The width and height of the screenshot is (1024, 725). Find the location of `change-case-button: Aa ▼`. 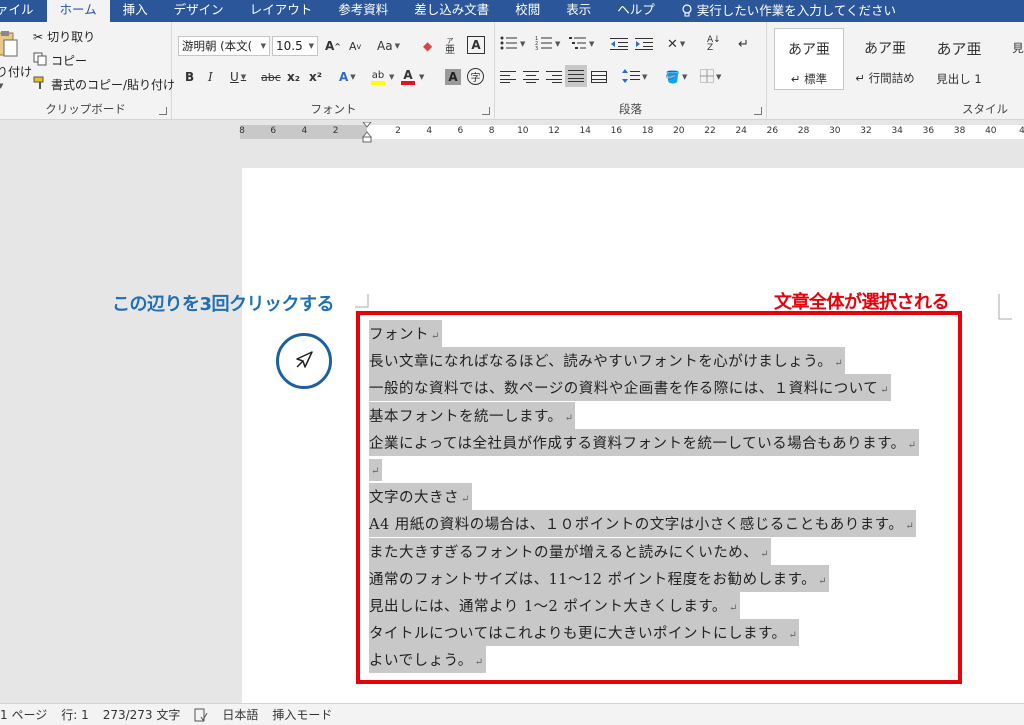

change-case-button: Aa ▼ is located at coordinates (388, 46).